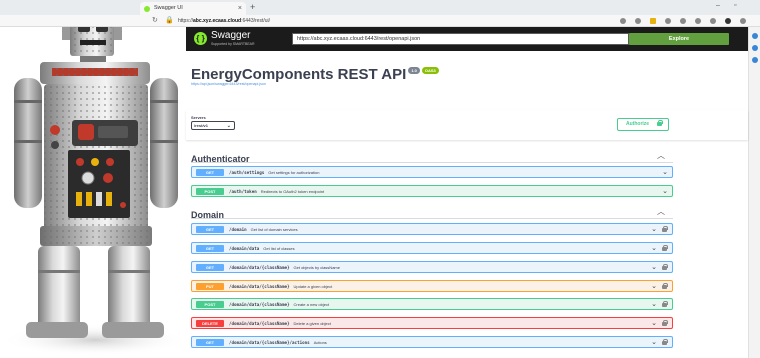 The width and height of the screenshot is (760, 358). Describe the element at coordinates (728, 21) in the screenshot. I see `profile-icon` at that location.